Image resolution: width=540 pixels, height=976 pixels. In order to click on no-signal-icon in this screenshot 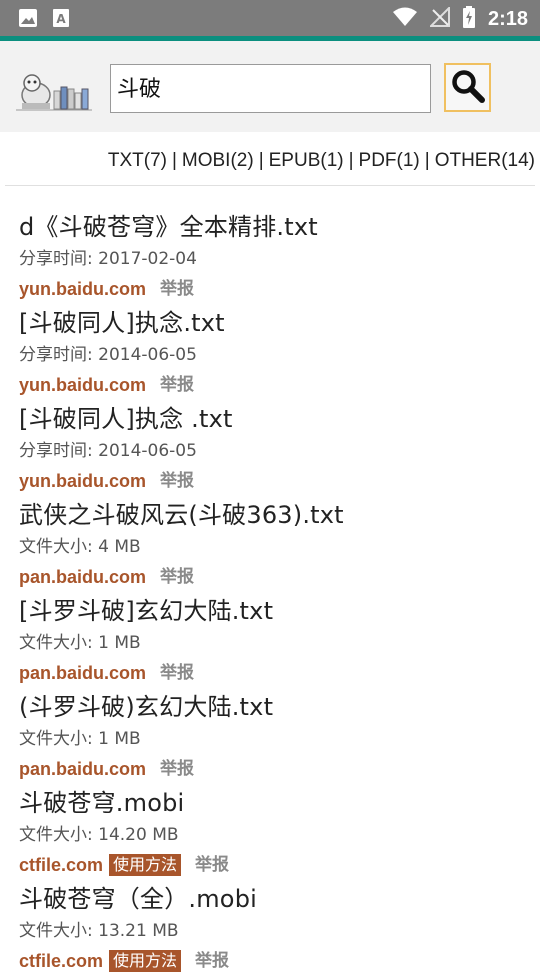, I will do `click(439, 18)`.